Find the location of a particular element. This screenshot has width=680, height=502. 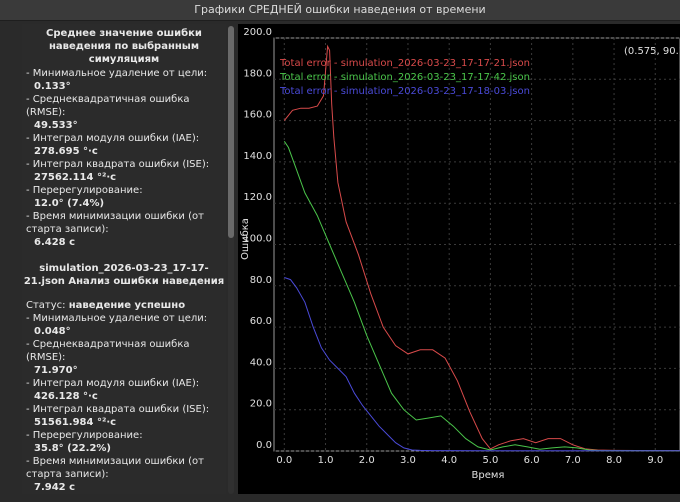

status-value: наведение успешно is located at coordinates (127, 305).